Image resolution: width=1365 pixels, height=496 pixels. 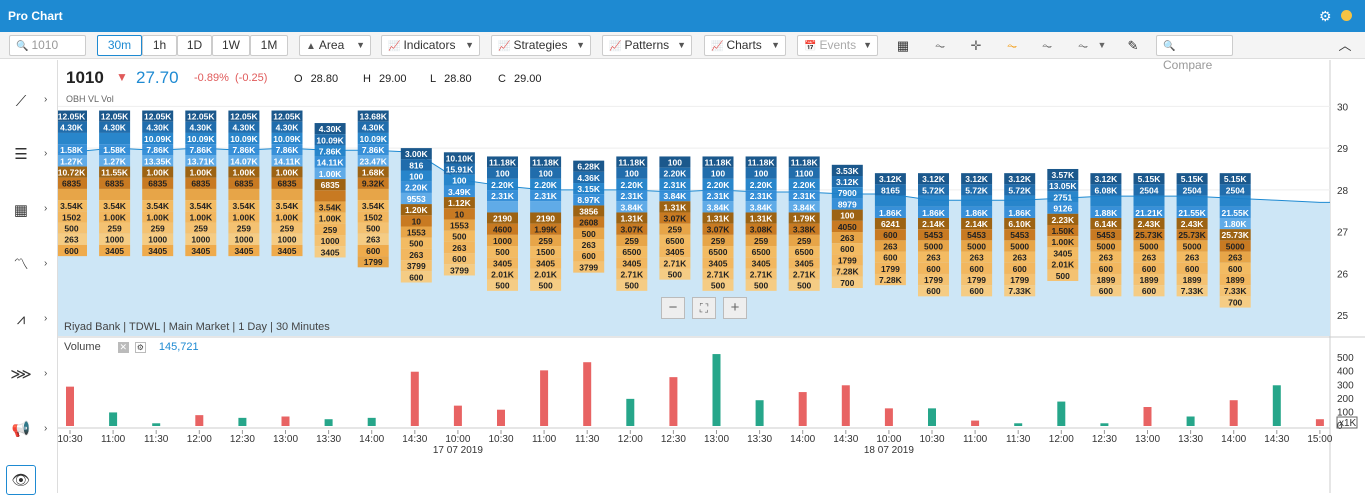 I want to click on overlay-icon: ⏦, so click(x=1047, y=45).